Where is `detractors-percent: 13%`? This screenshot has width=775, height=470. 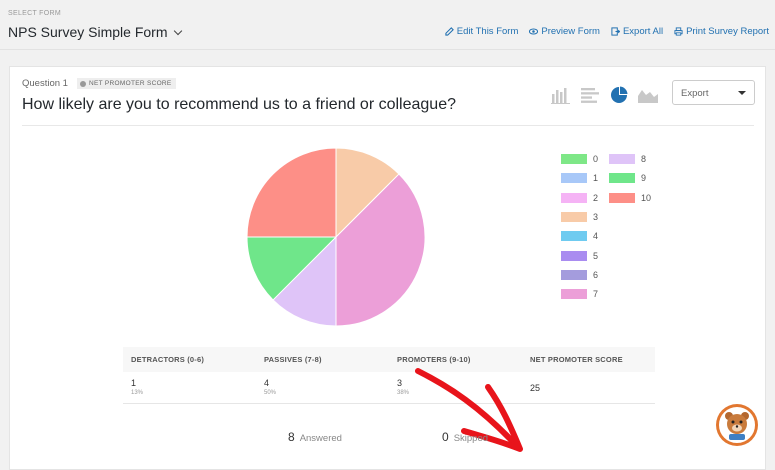
detractors-percent: 13% is located at coordinates (137, 393).